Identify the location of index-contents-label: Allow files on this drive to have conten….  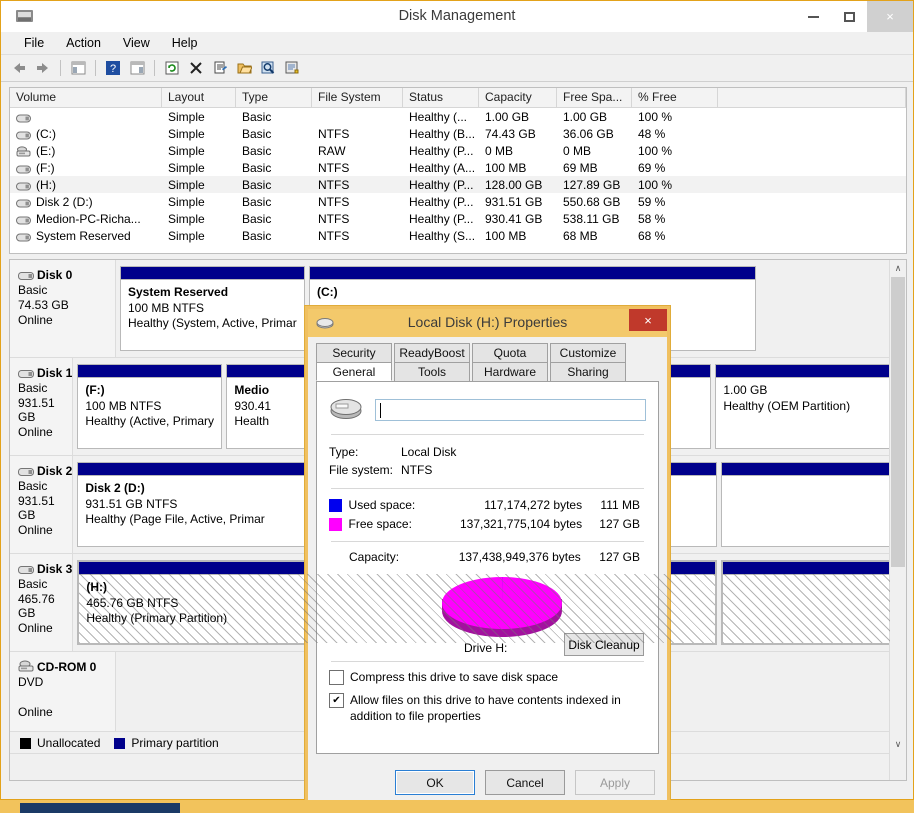
(485, 708).